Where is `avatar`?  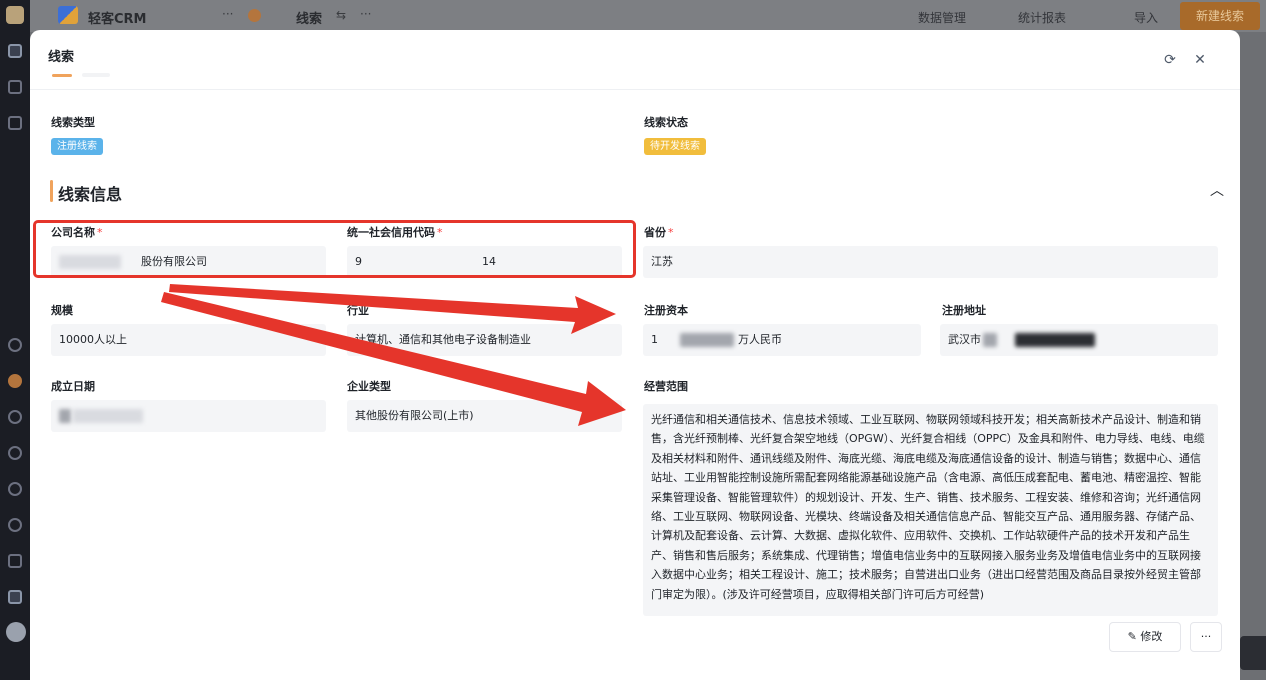
avatar is located at coordinates (16, 632).